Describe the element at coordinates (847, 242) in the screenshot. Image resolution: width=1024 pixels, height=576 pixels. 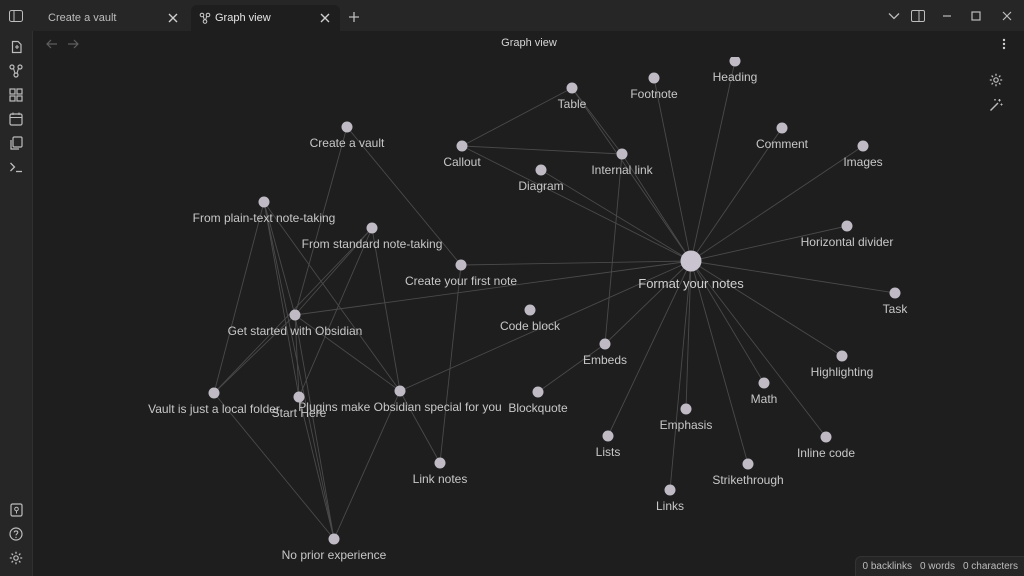
I see `graph-node-label: Horizontal divider` at that location.